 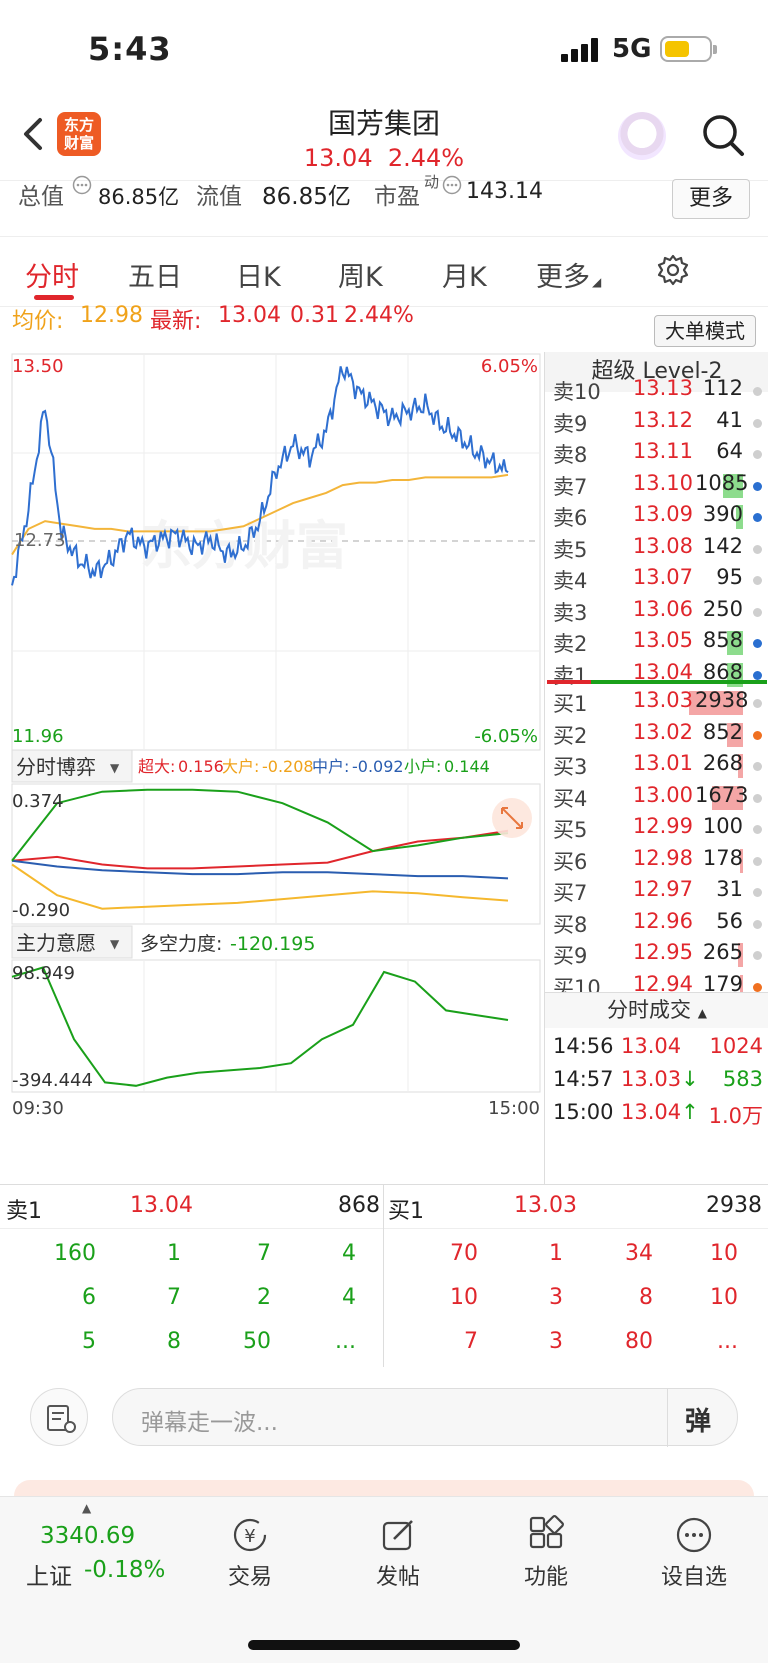 What do you see at coordinates (288, 766) in the screenshot?
I see `bo-value-large: -0.208` at bounding box center [288, 766].